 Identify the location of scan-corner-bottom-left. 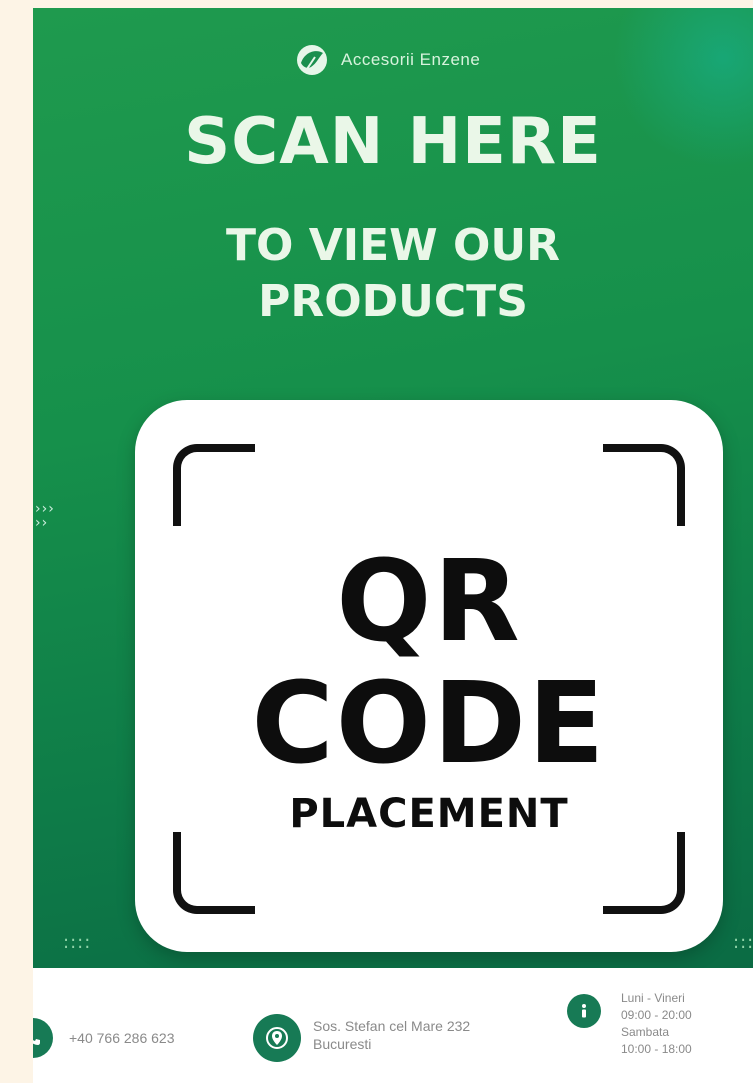
(214, 873).